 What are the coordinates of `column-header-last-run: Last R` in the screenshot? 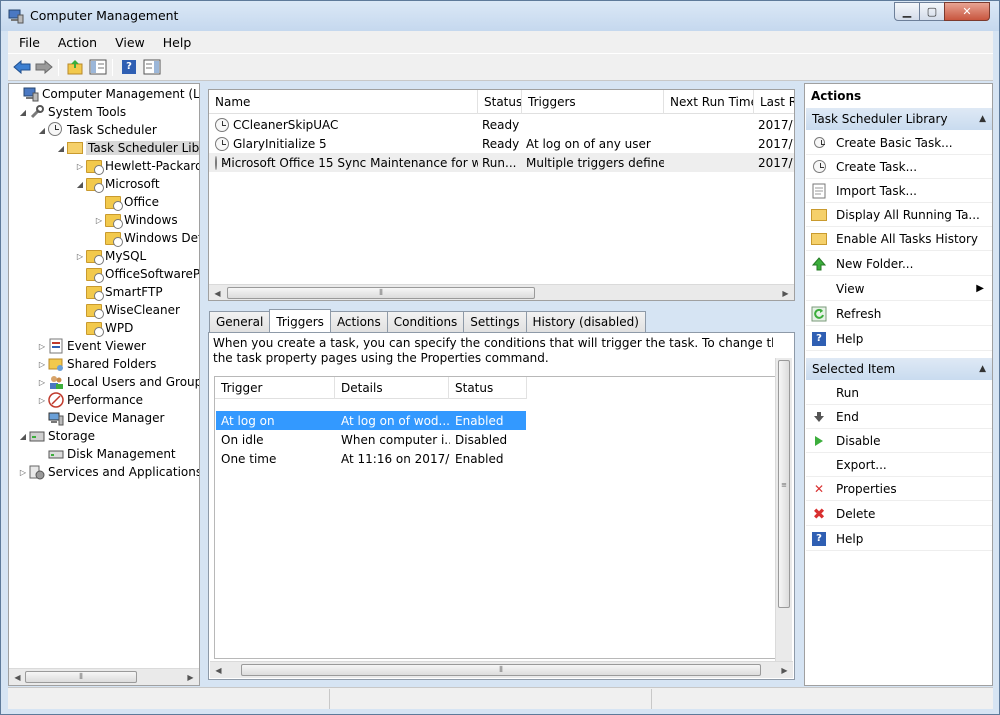 It's located at (774, 102).